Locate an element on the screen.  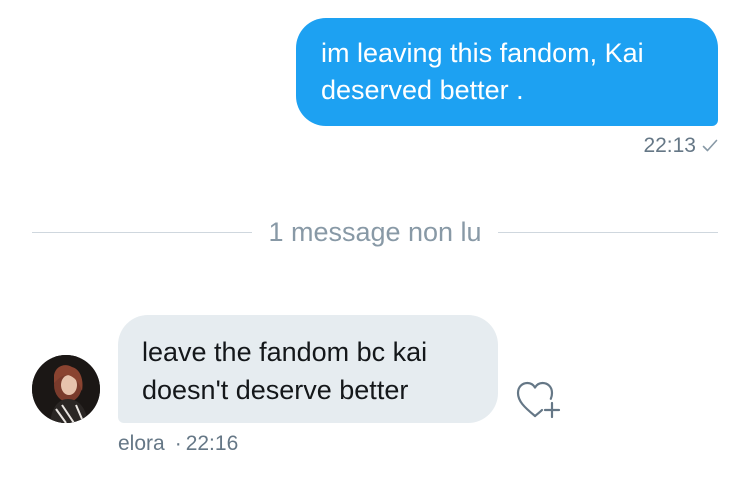
unread-divider: 1 message non lu is located at coordinates (375, 232).